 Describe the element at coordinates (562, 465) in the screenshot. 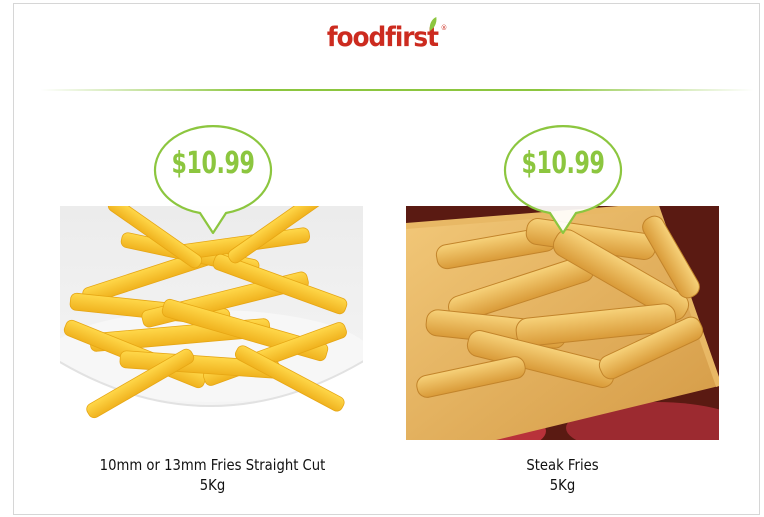

I see `product-name: Steak Fries` at that location.